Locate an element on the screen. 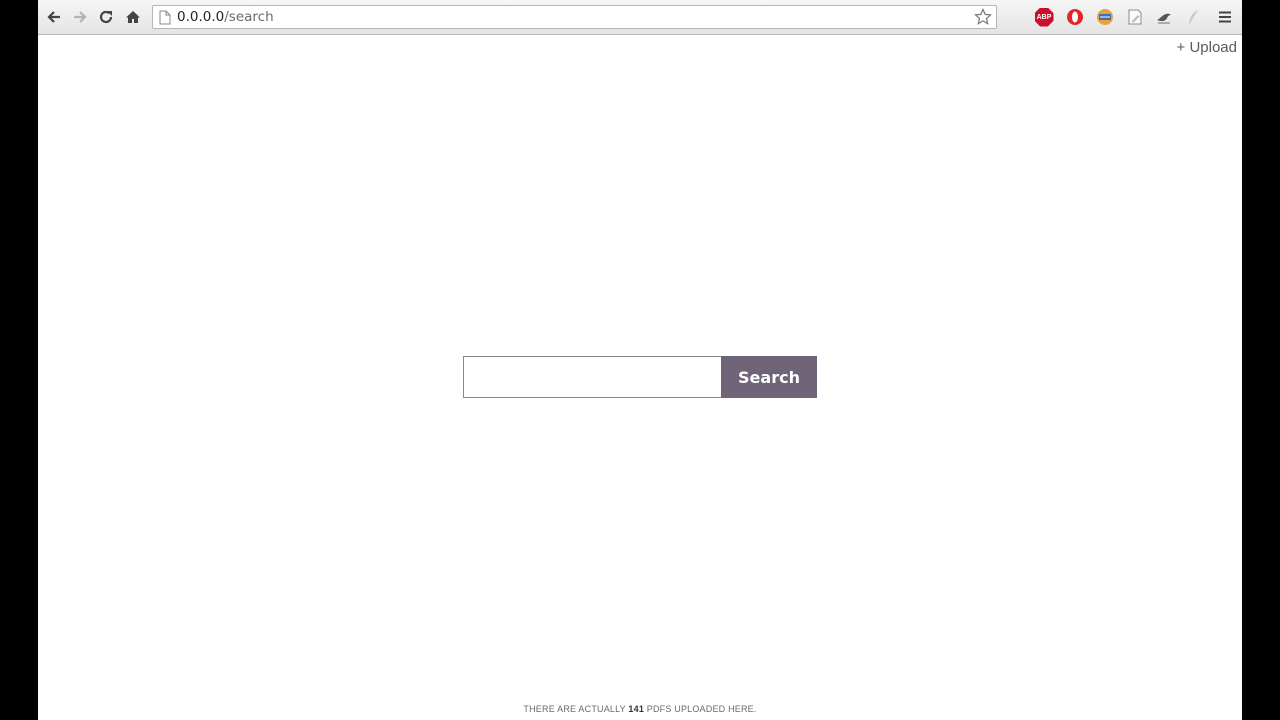  home-icon is located at coordinates (133, 17).